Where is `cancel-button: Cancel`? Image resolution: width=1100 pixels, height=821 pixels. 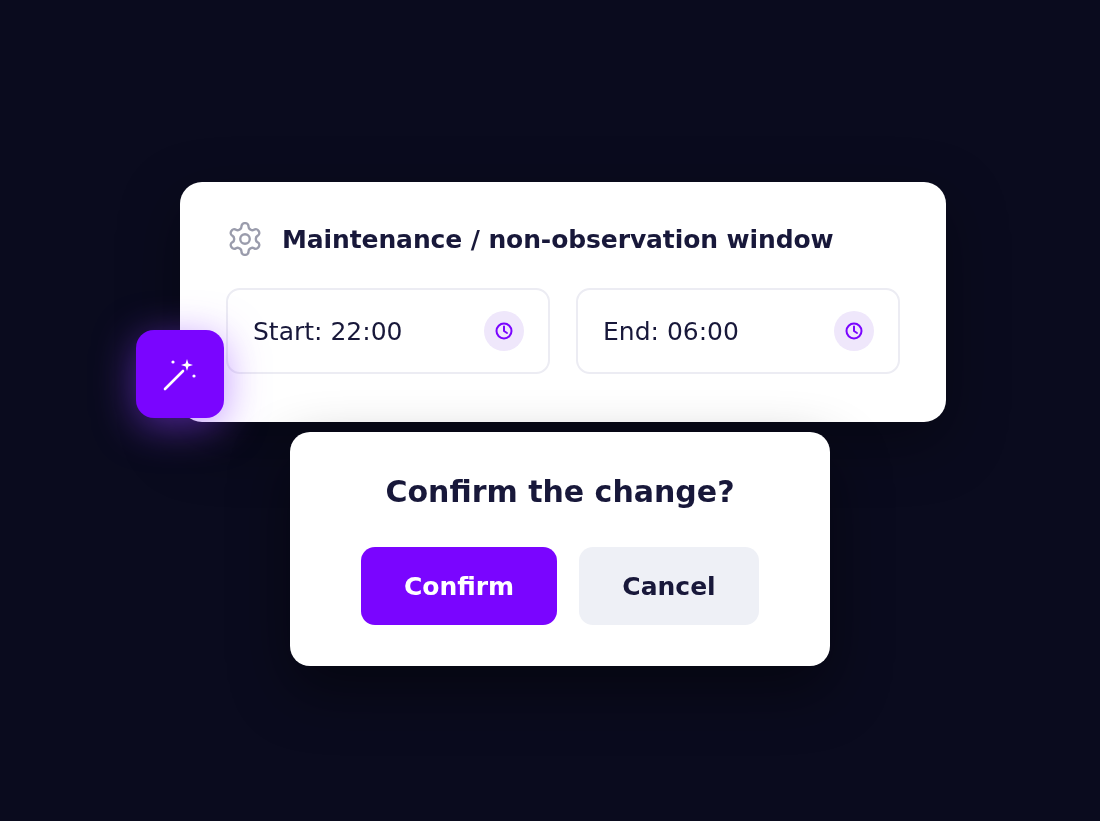 cancel-button: Cancel is located at coordinates (669, 586).